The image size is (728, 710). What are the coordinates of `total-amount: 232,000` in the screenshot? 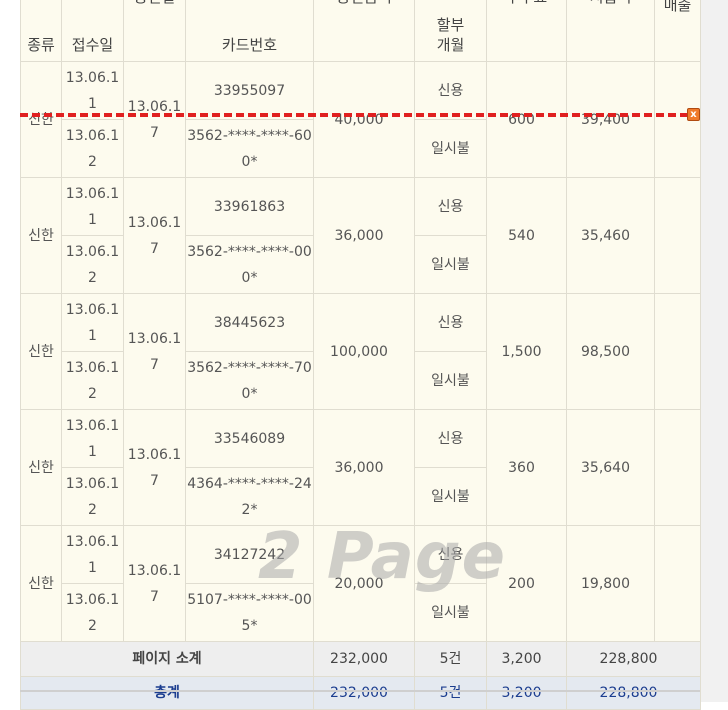 It's located at (364, 693).